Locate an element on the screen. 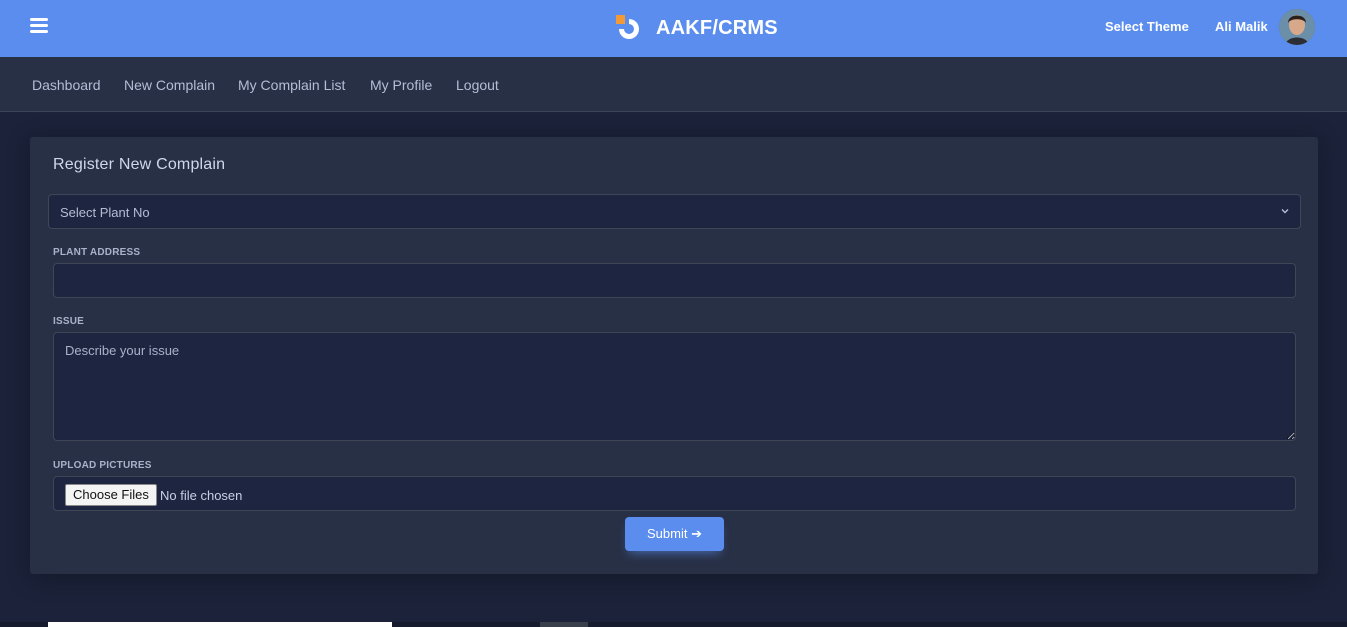  nav-logout: Logout is located at coordinates (477, 85).